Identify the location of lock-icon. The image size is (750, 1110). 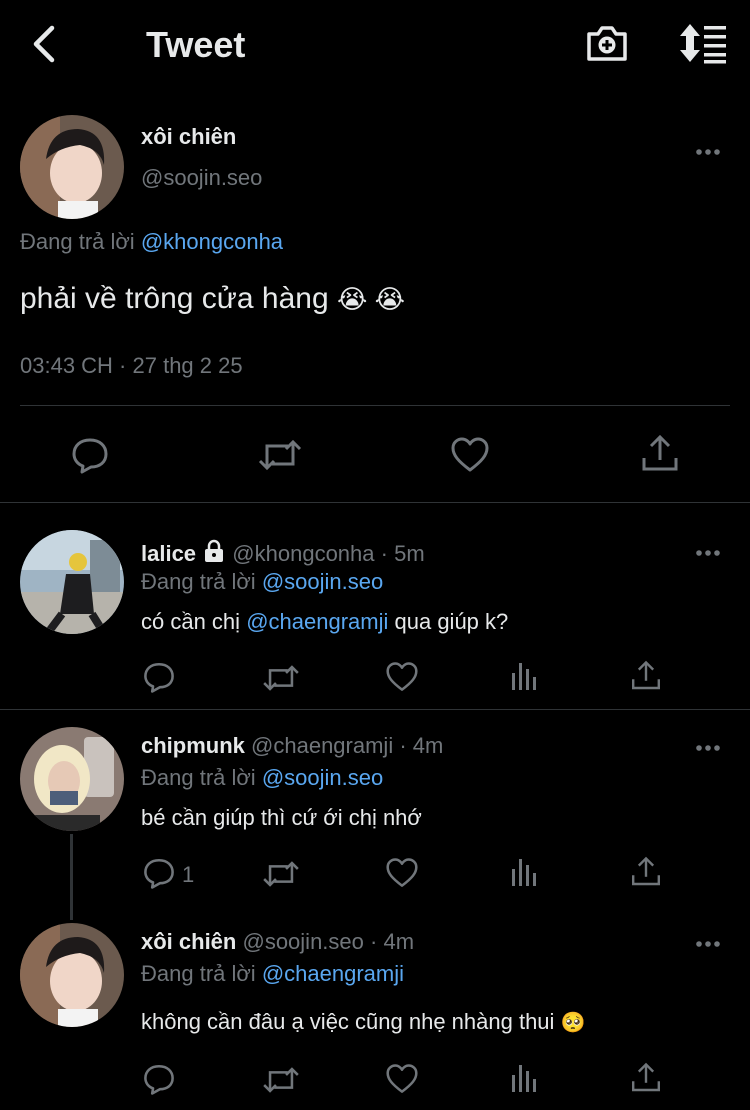
(214, 554).